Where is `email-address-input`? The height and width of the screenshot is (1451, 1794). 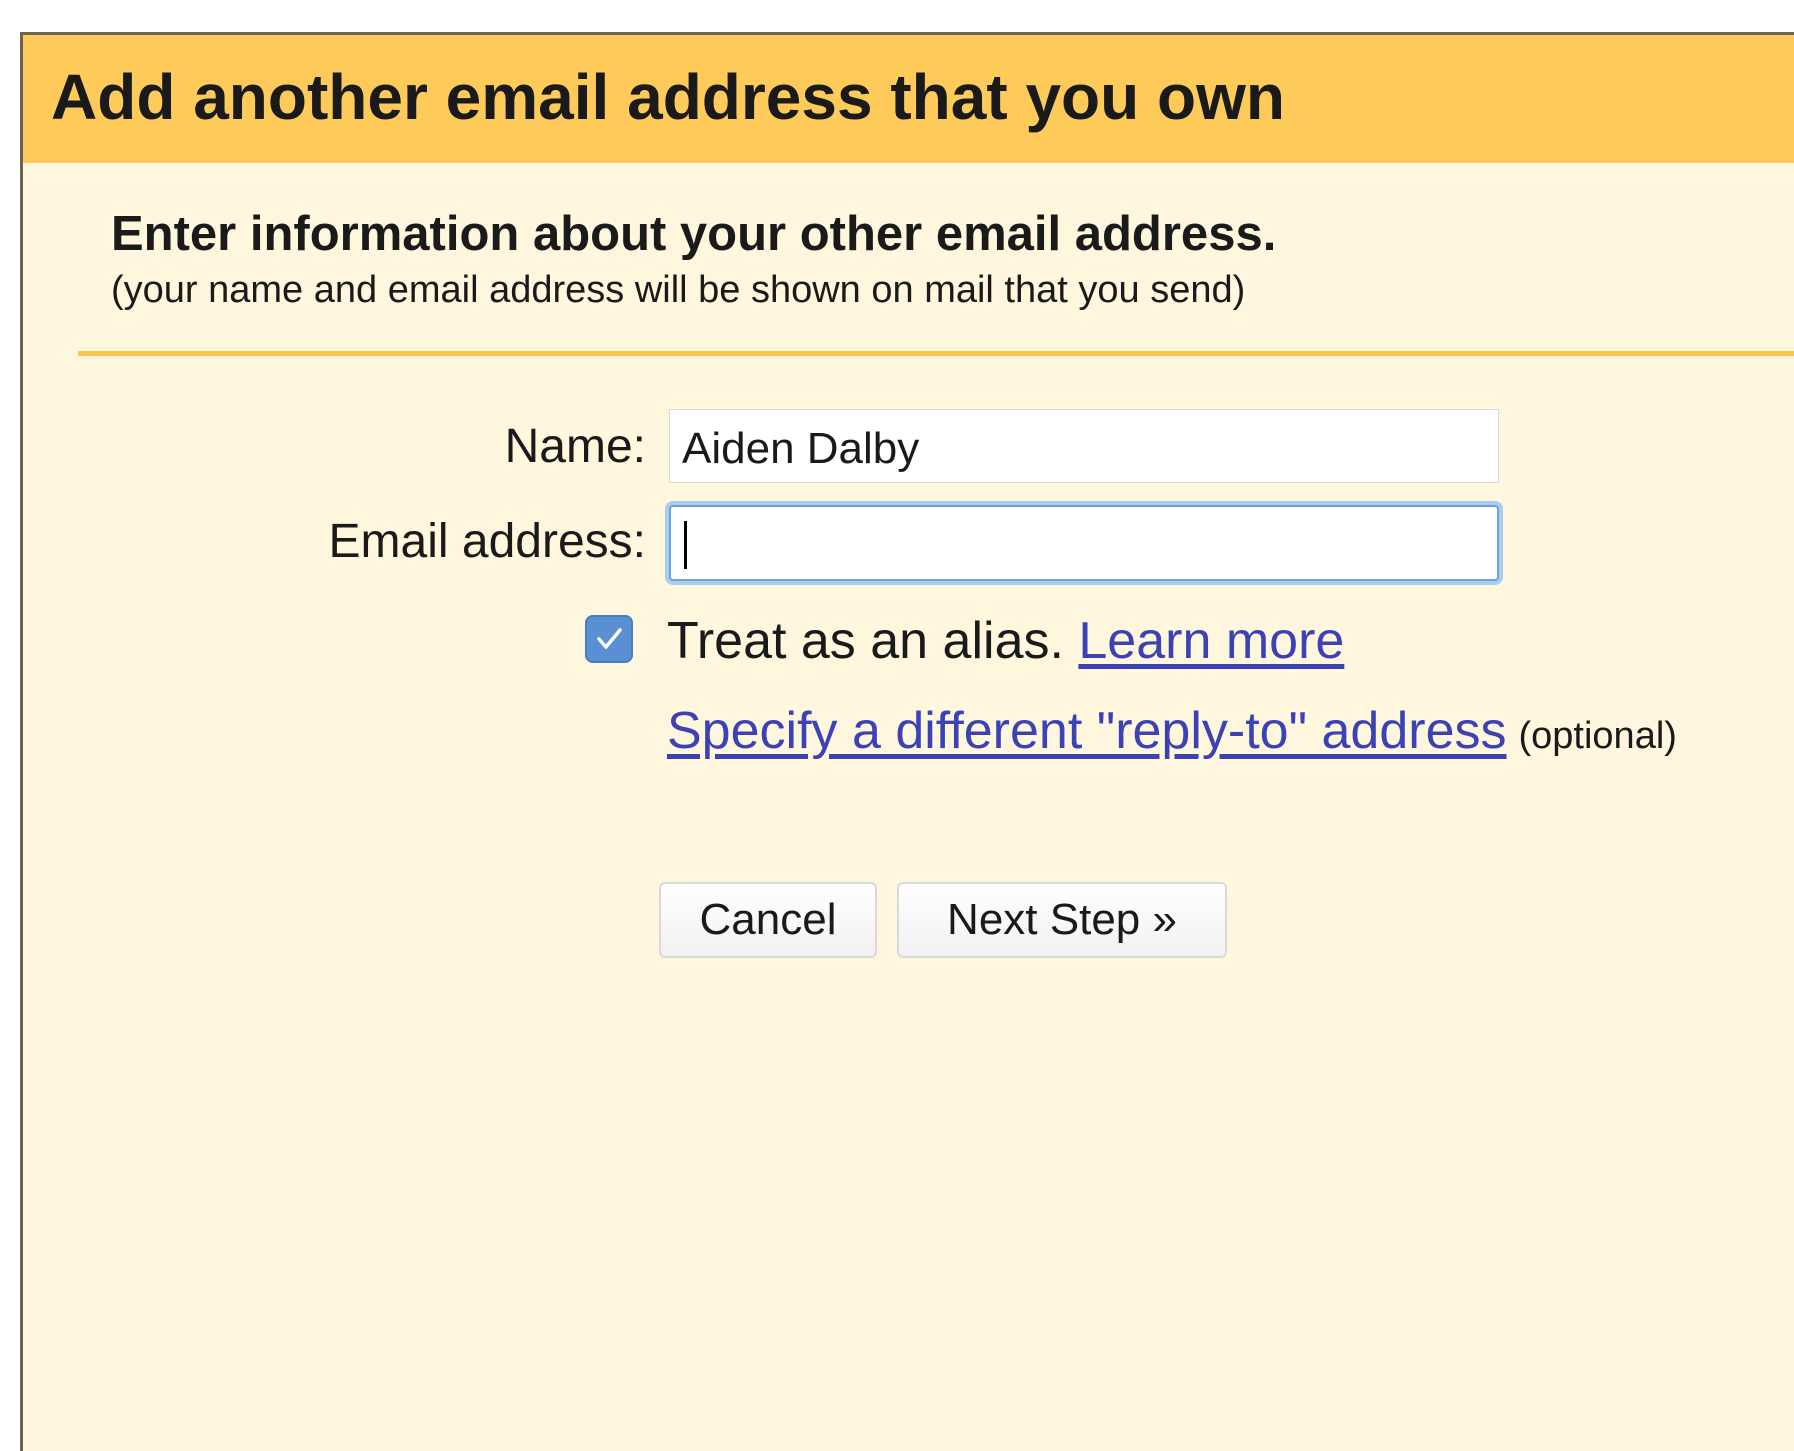 email-address-input is located at coordinates (1084, 543).